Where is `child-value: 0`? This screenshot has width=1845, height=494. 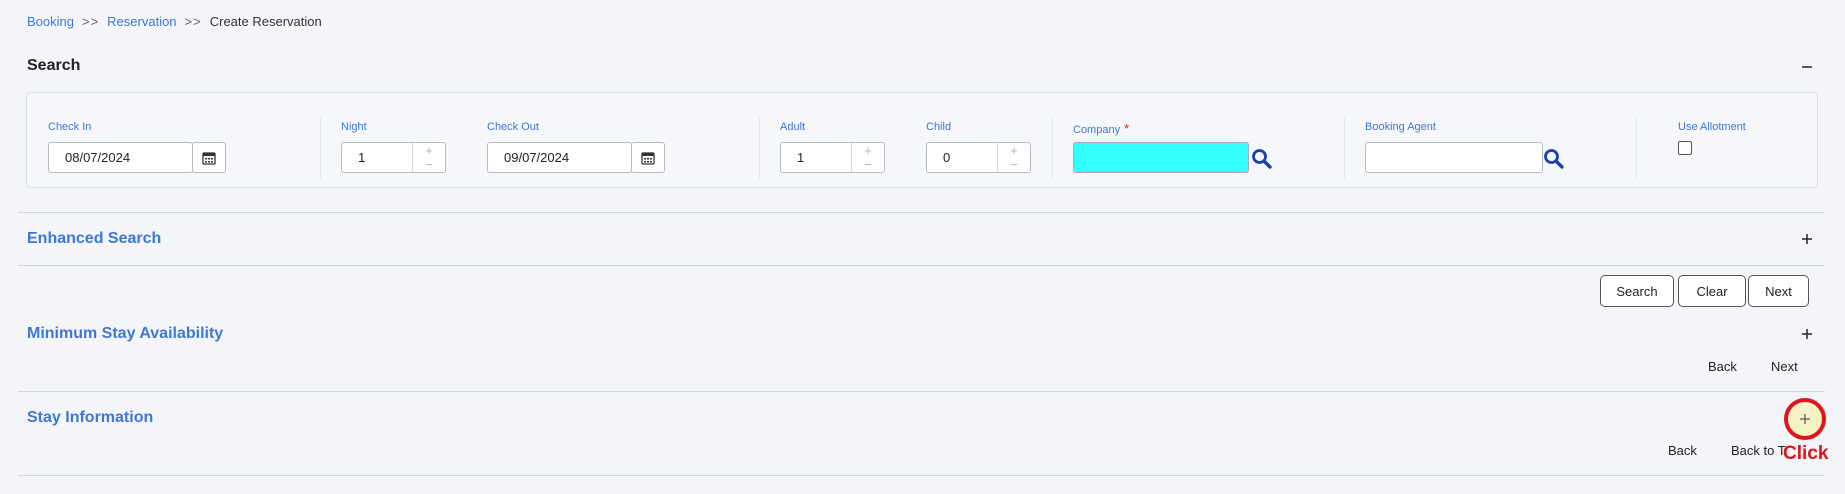
child-value: 0 is located at coordinates (962, 157).